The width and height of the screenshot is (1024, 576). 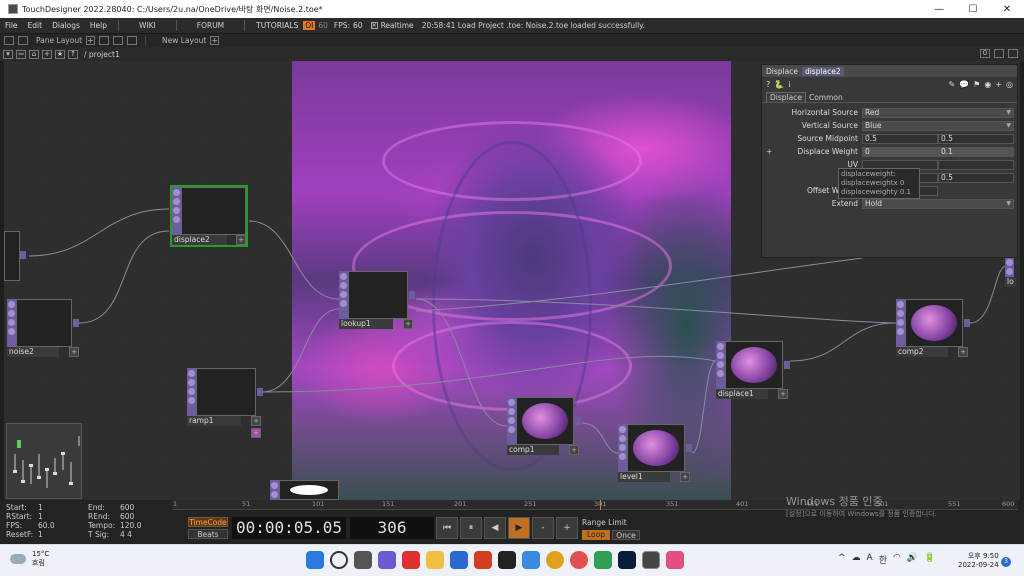 I want to click on play-reverse-button: ◀, so click(x=495, y=528).